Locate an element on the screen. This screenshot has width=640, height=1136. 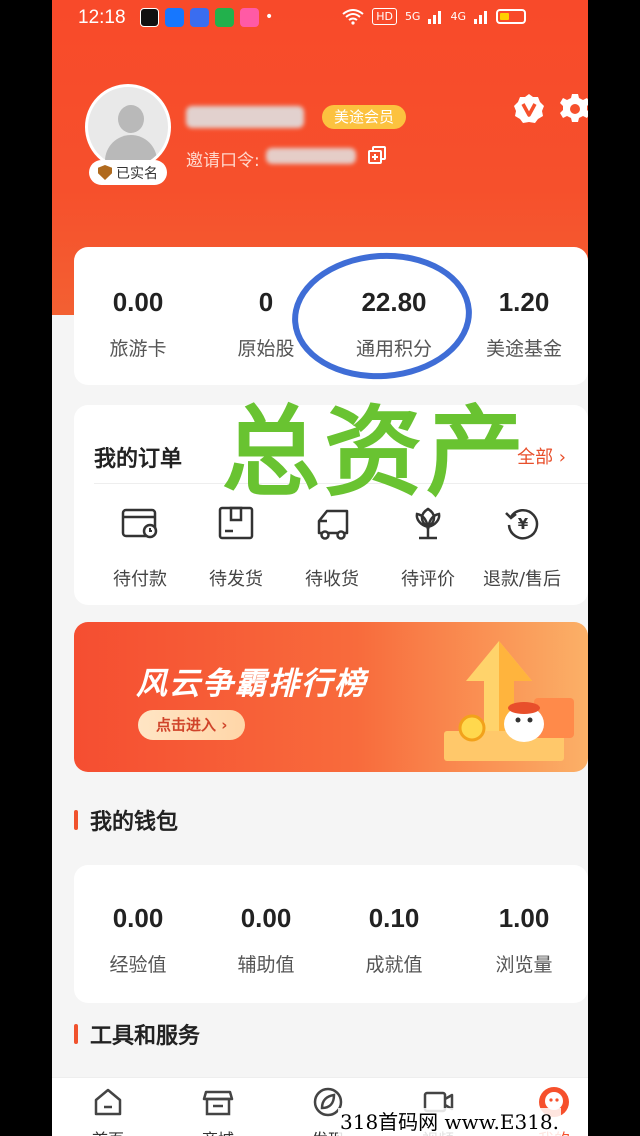
signal-4g-label: 4G is located at coordinates (458, 16).